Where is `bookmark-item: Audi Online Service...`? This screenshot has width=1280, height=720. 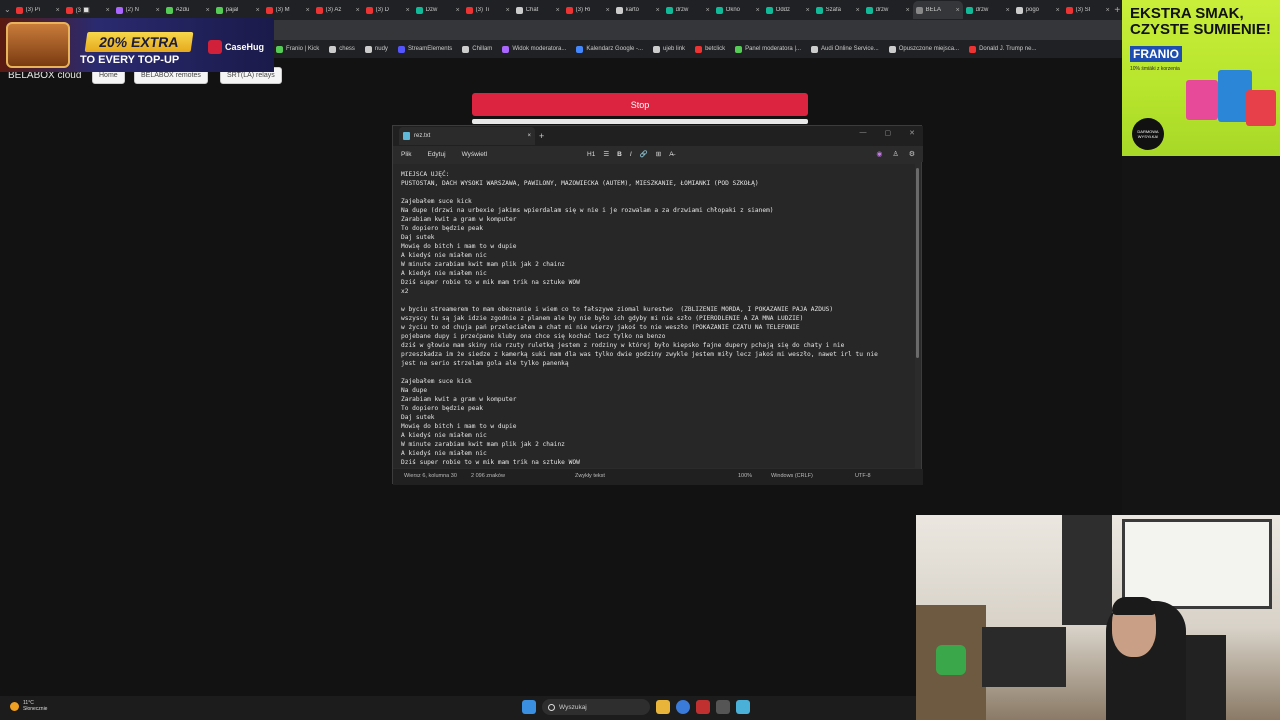 bookmark-item: Audi Online Service... is located at coordinates (845, 49).